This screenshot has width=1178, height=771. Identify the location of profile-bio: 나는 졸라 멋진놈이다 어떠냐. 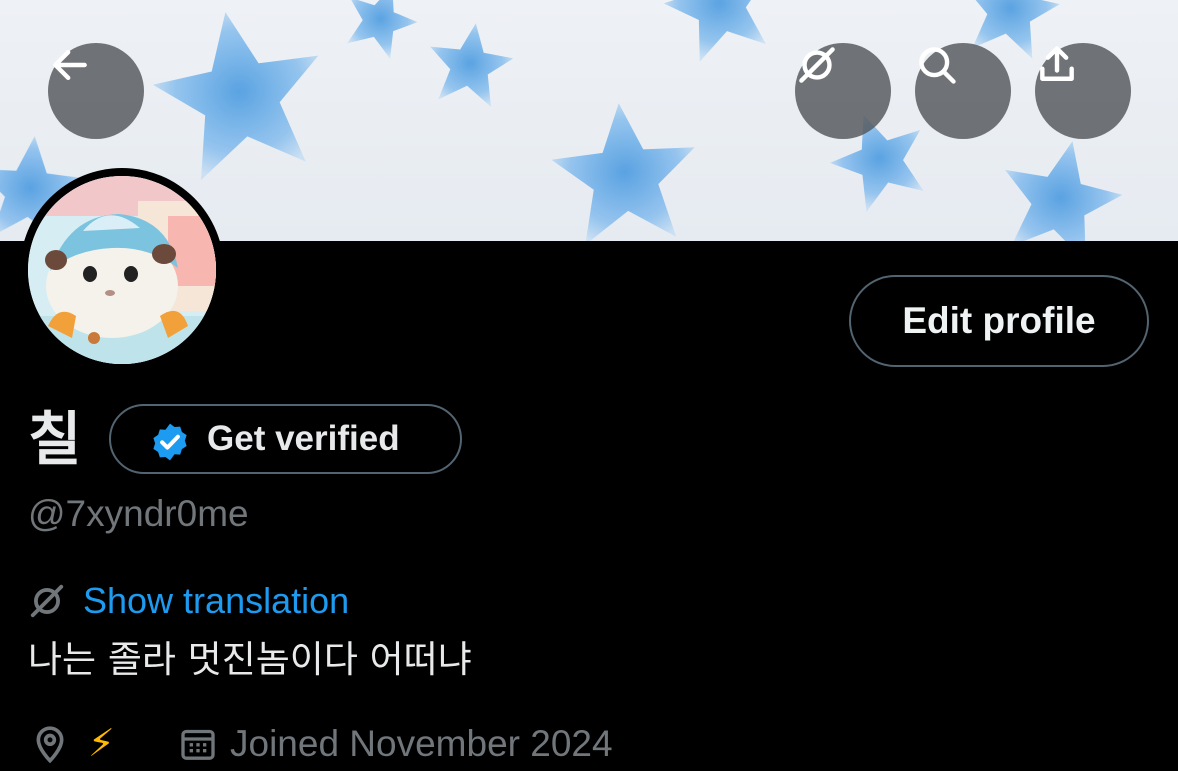
(250, 659).